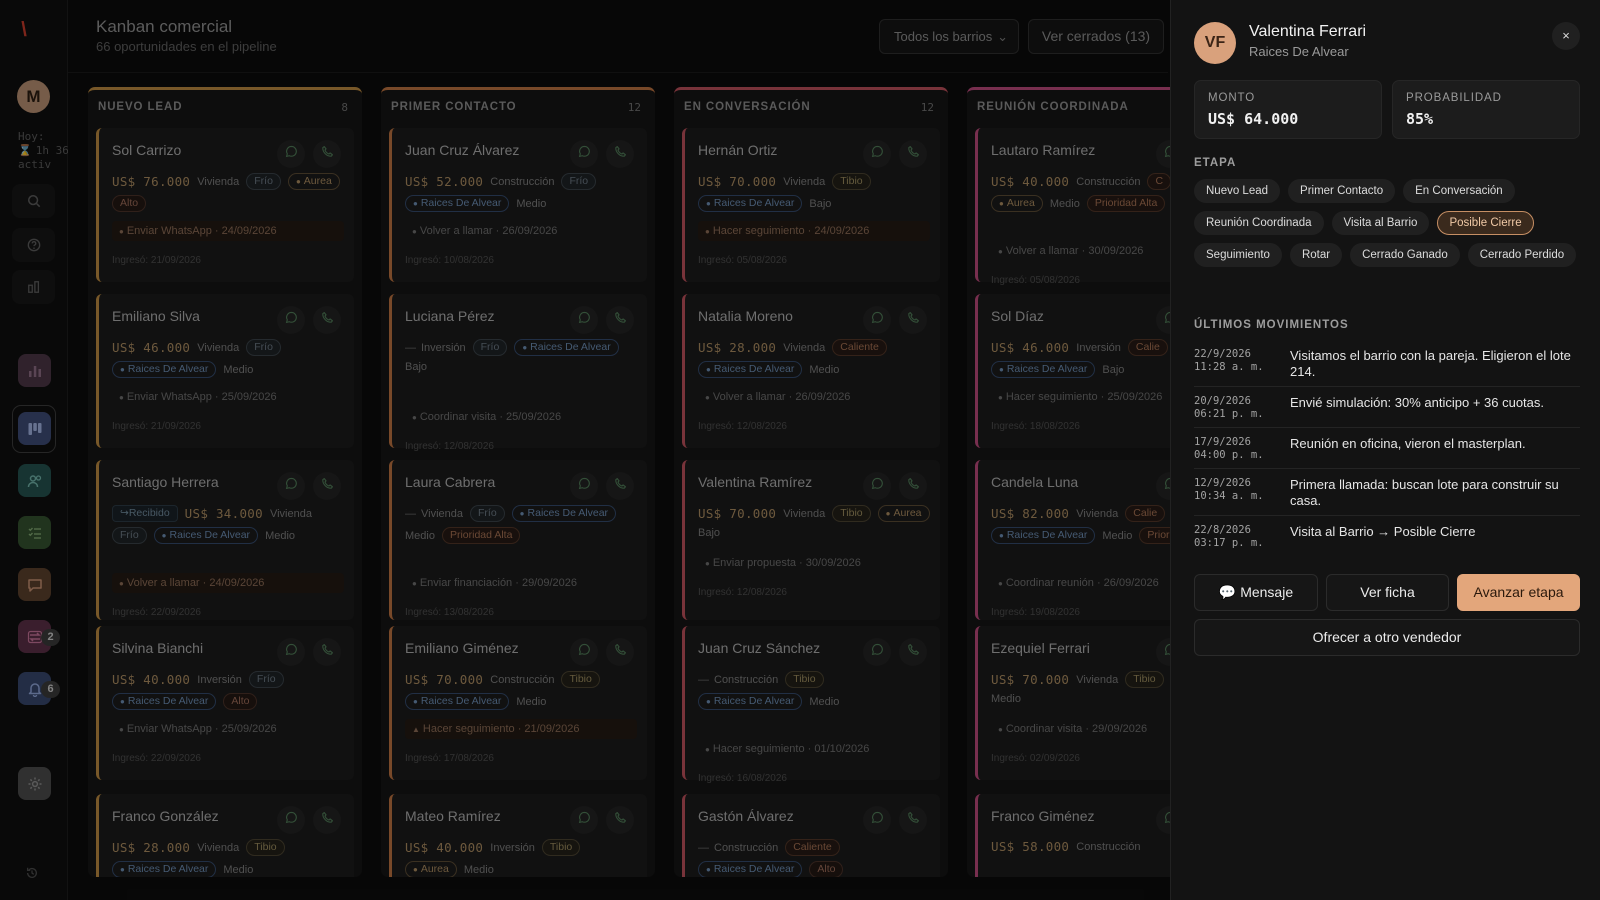 Image resolution: width=1600 pixels, height=900 pixels. Describe the element at coordinates (1387, 592) in the screenshot. I see `view-profile-button: Ver ficha` at that location.